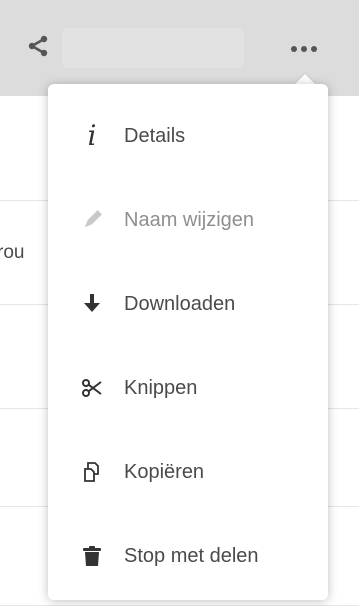 The height and width of the screenshot is (606, 359). What do you see at coordinates (12, 252) in the screenshot?
I see `partial-row-label: rou` at bounding box center [12, 252].